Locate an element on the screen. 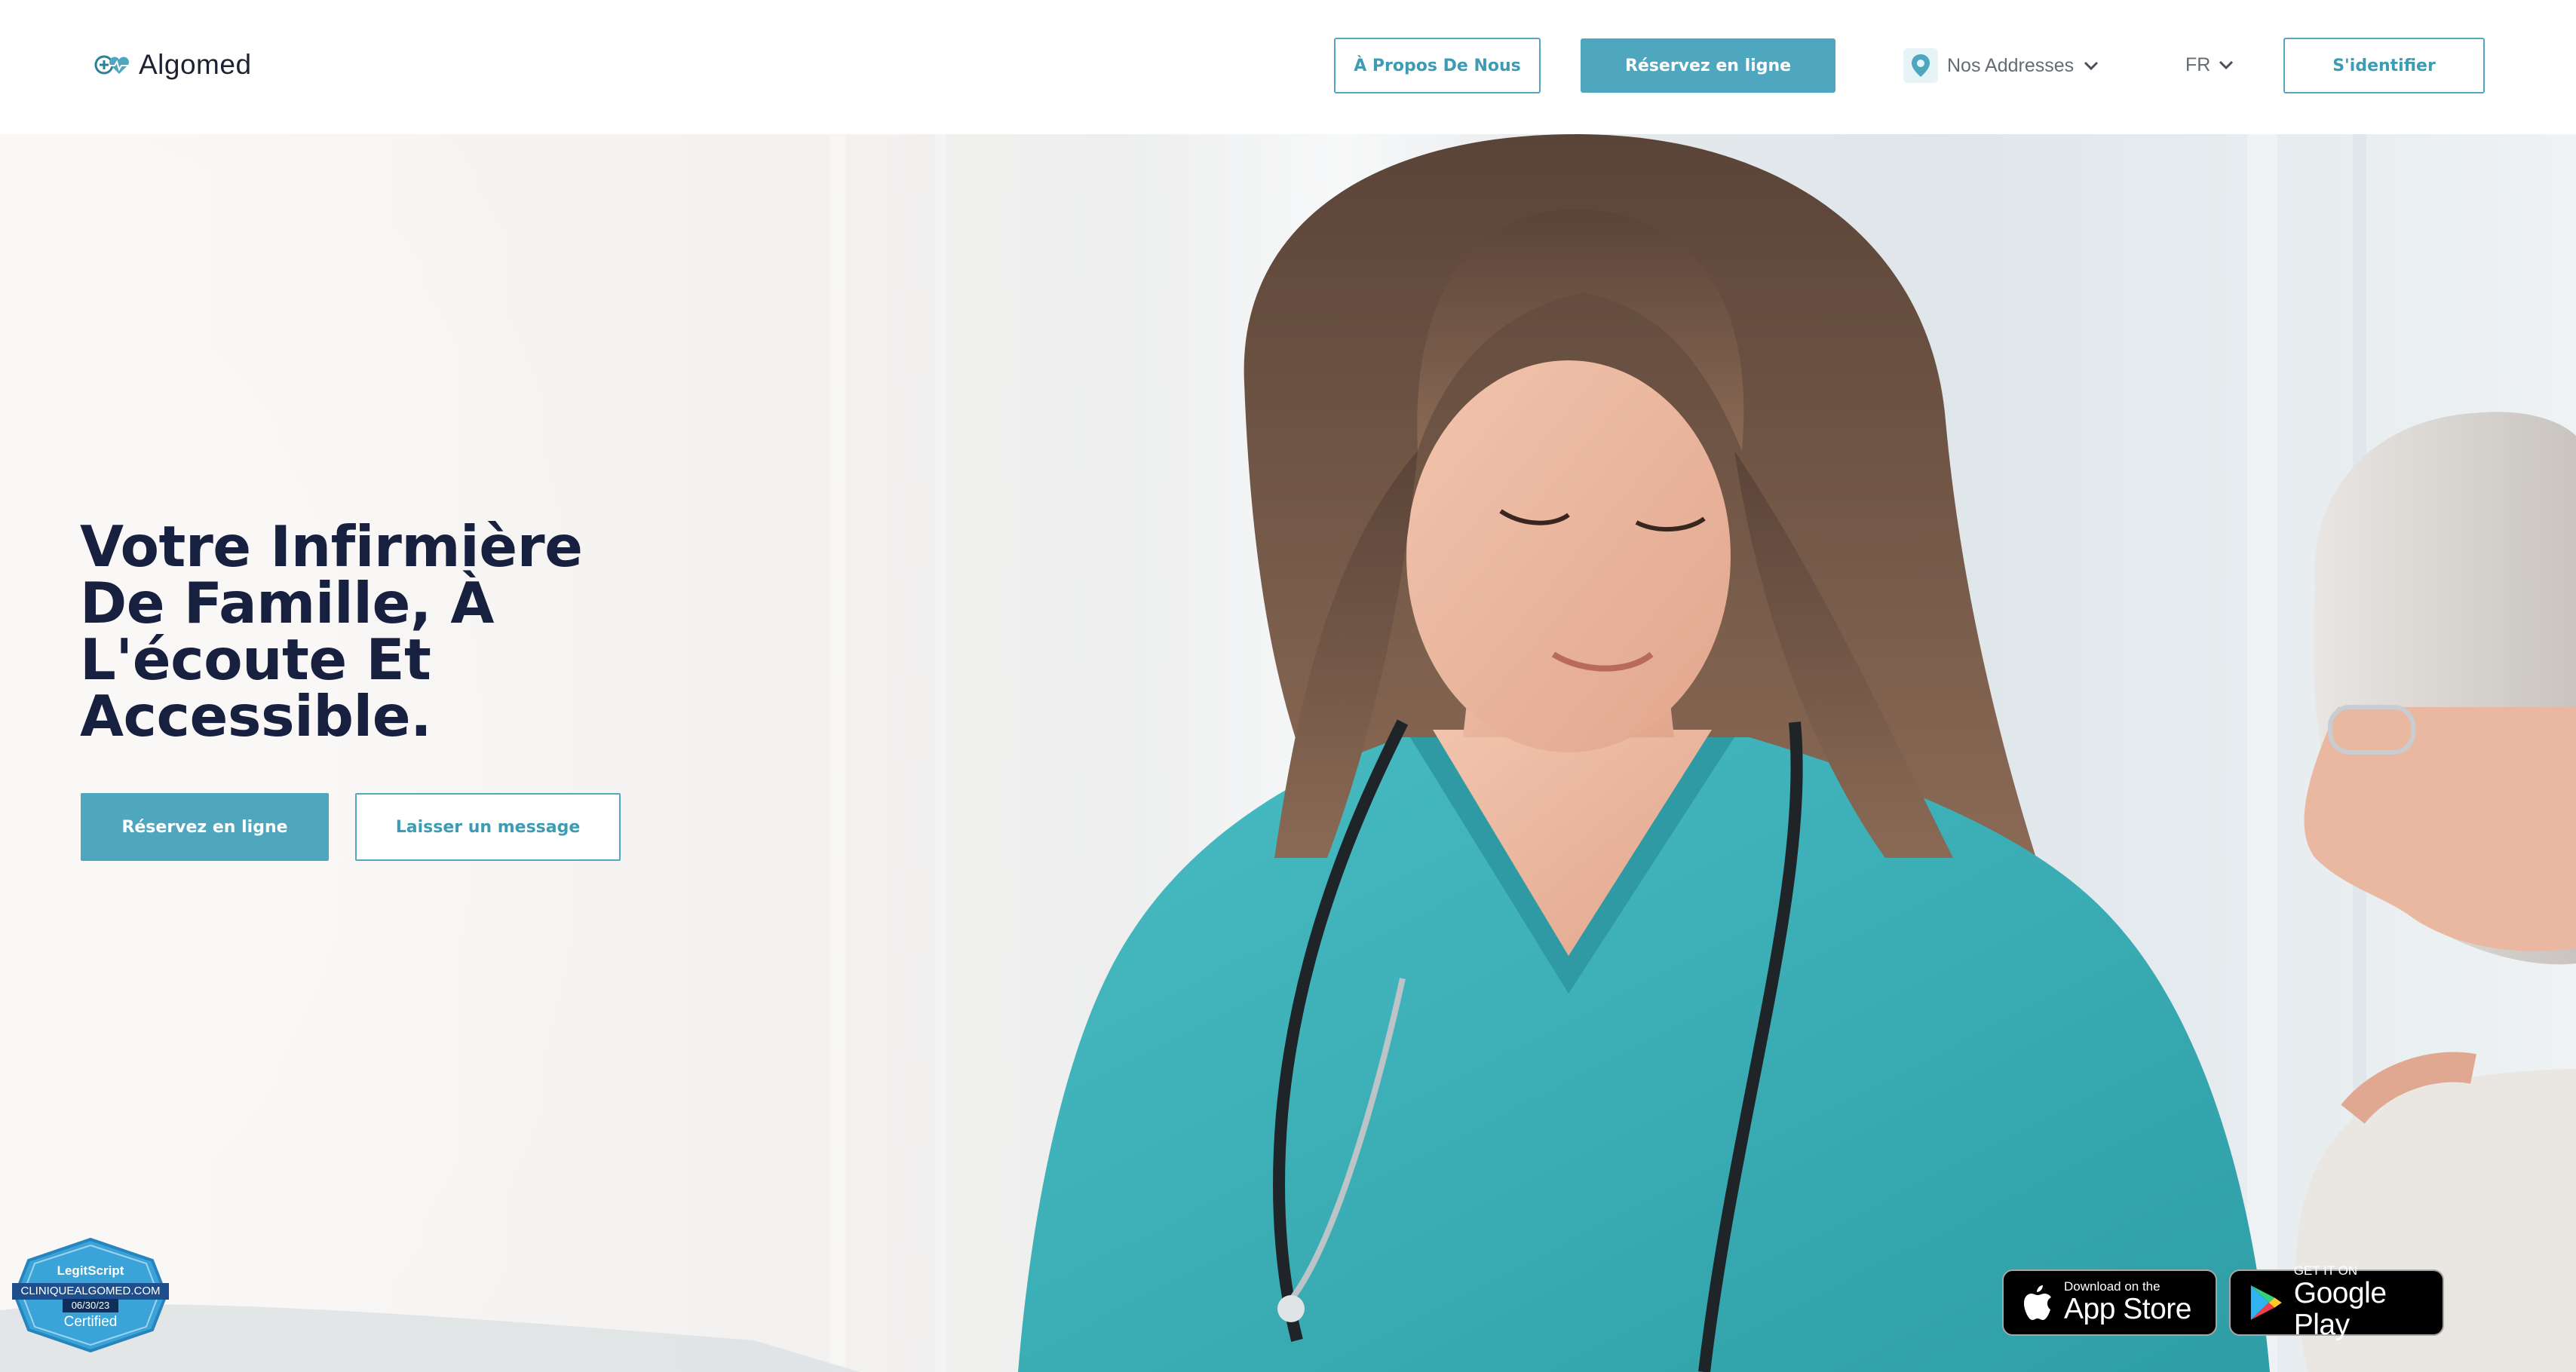  language-selector: FR is located at coordinates (2209, 65).